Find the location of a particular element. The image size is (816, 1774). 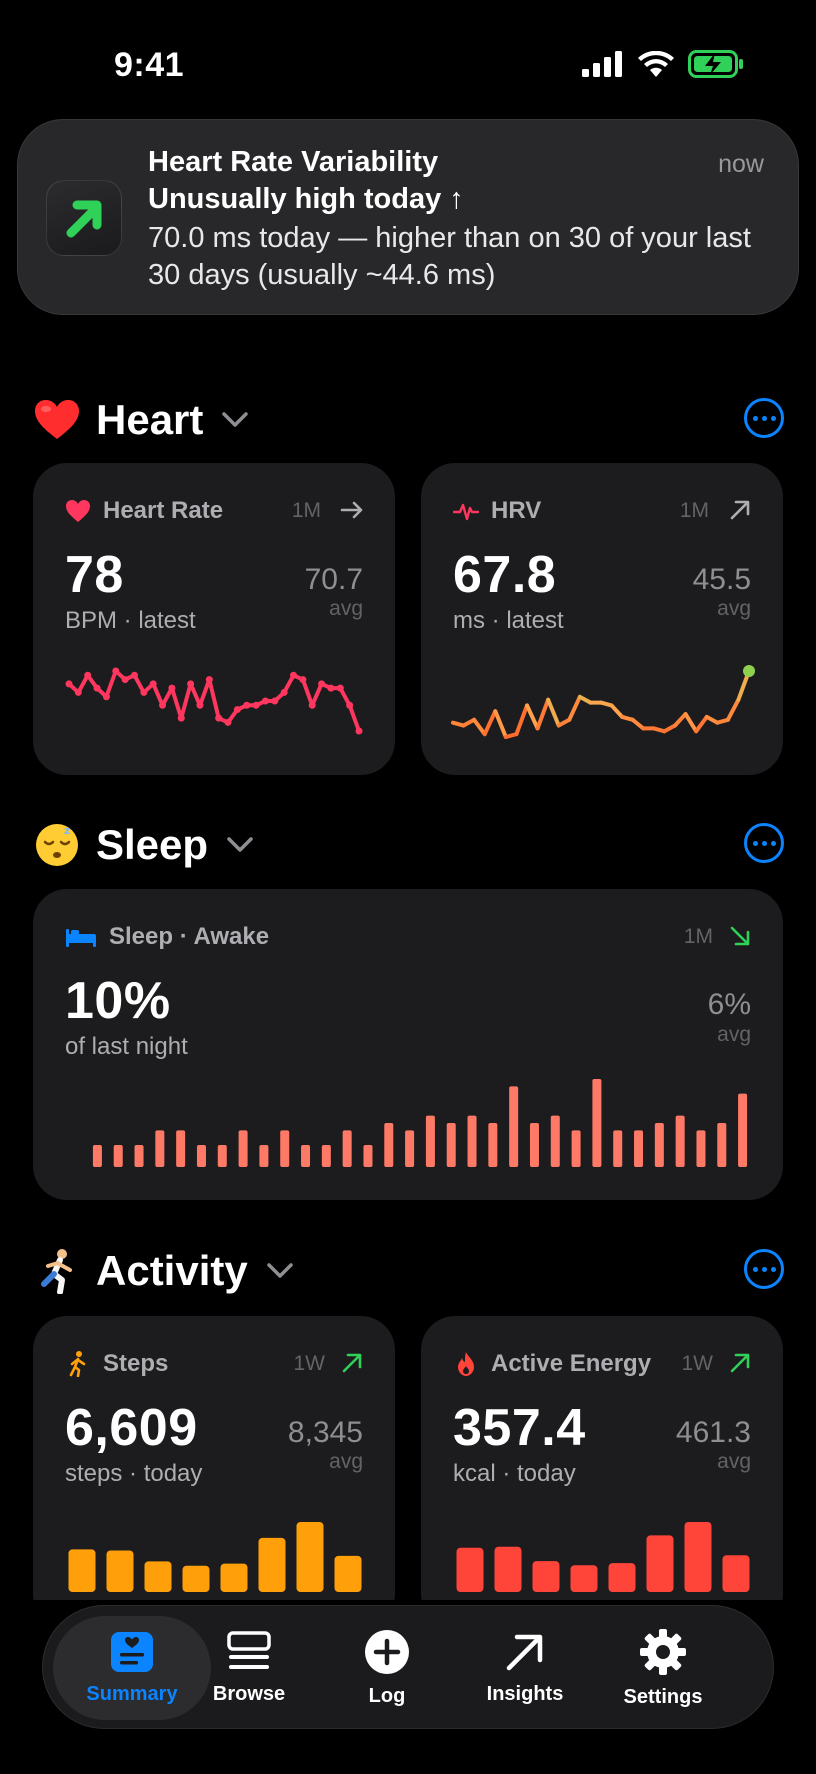

wifi-icon is located at coordinates (656, 64).